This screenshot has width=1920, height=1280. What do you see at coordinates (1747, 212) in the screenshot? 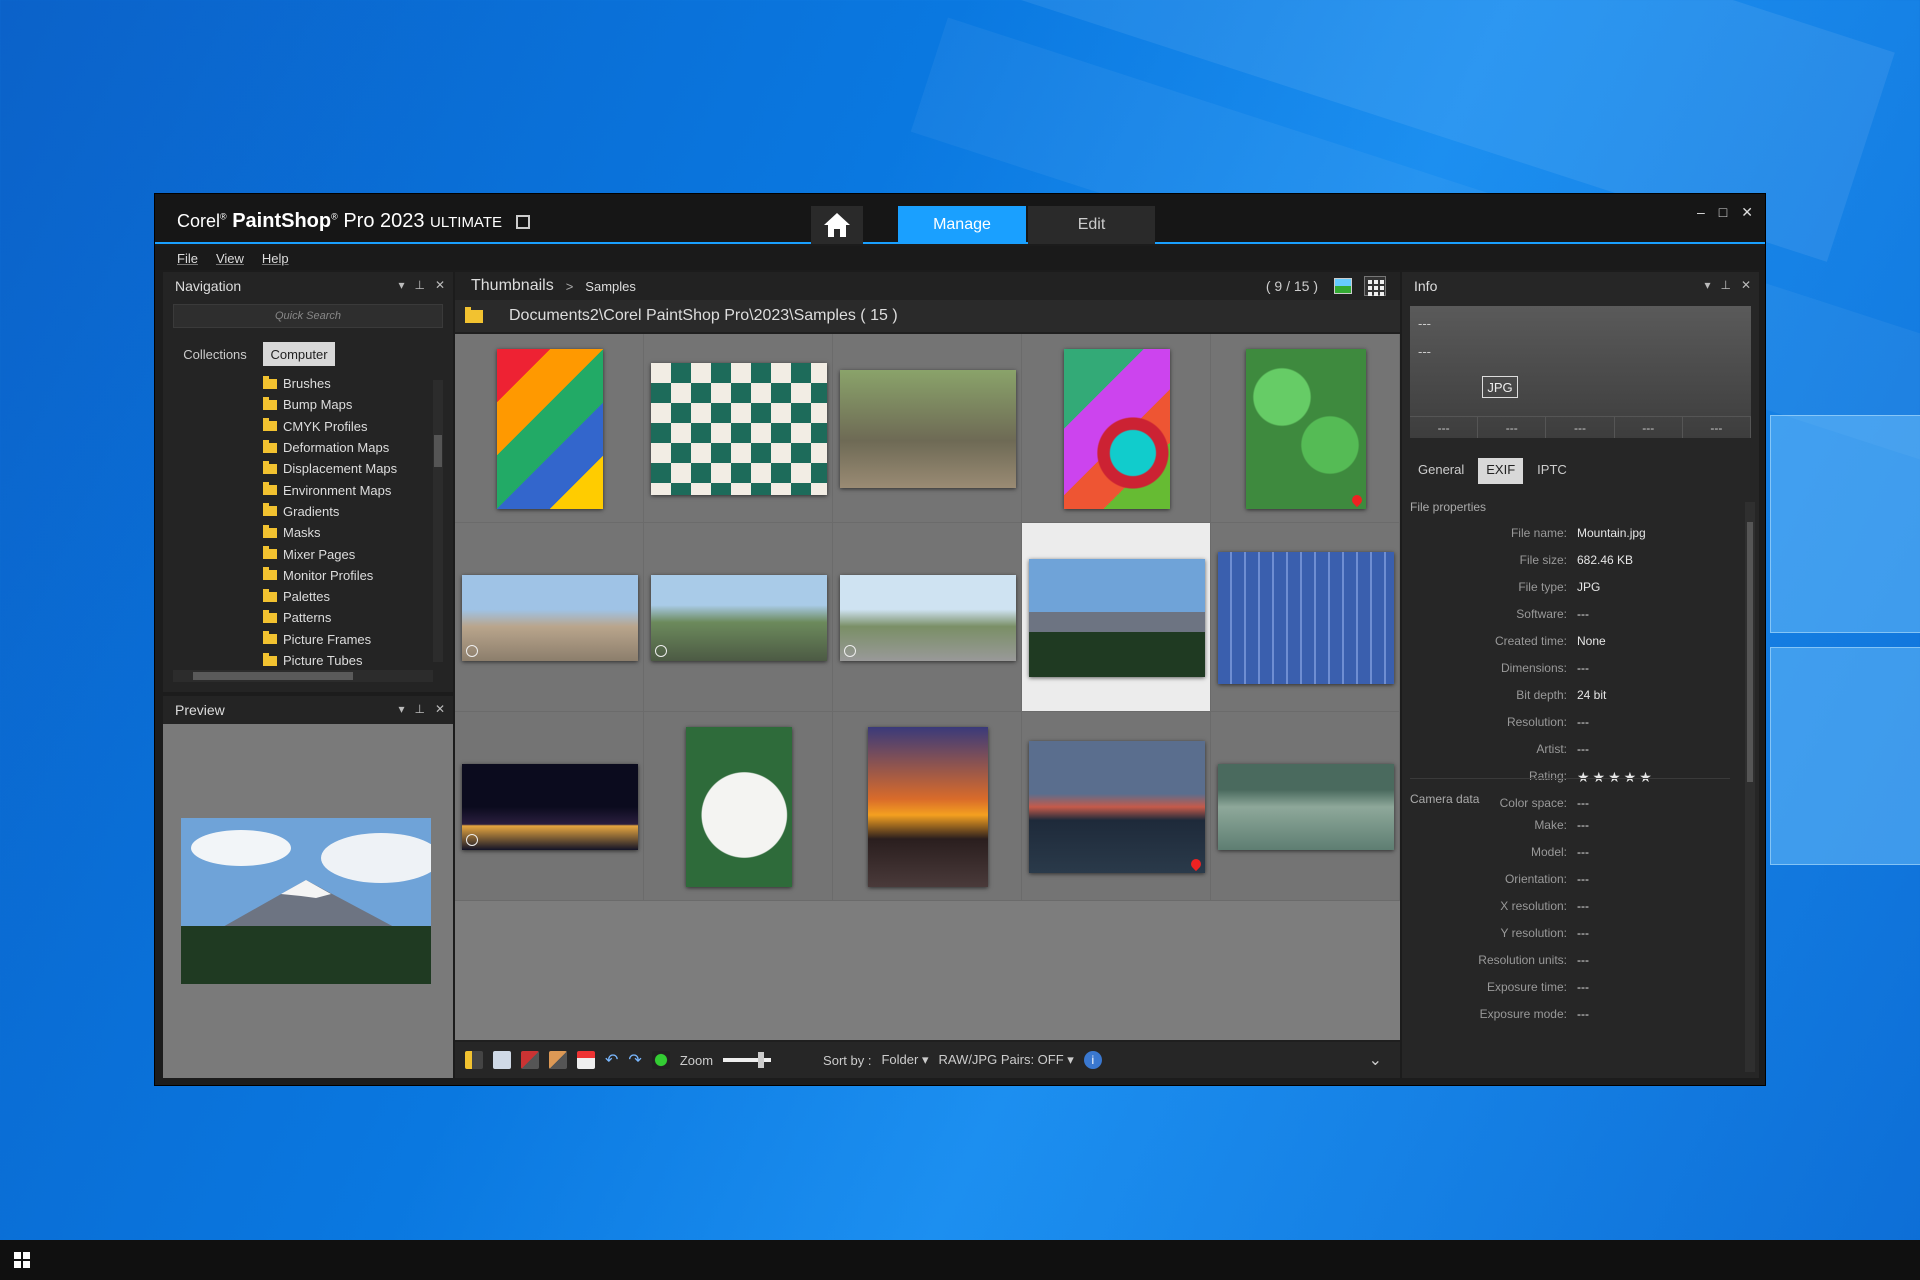
I see `close-button: ✕` at bounding box center [1747, 212].